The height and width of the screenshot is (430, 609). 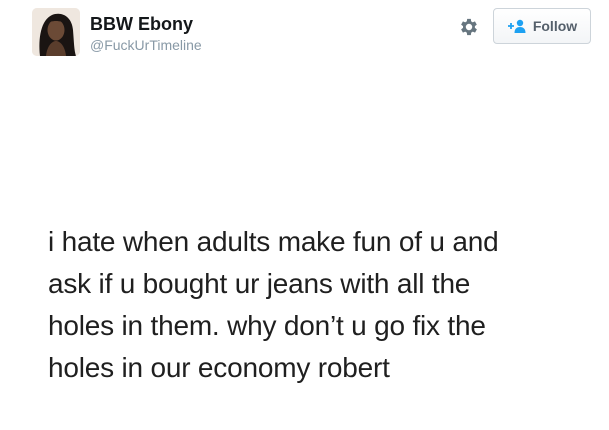 What do you see at coordinates (555, 26) in the screenshot?
I see `follow-label: Follow` at bounding box center [555, 26].